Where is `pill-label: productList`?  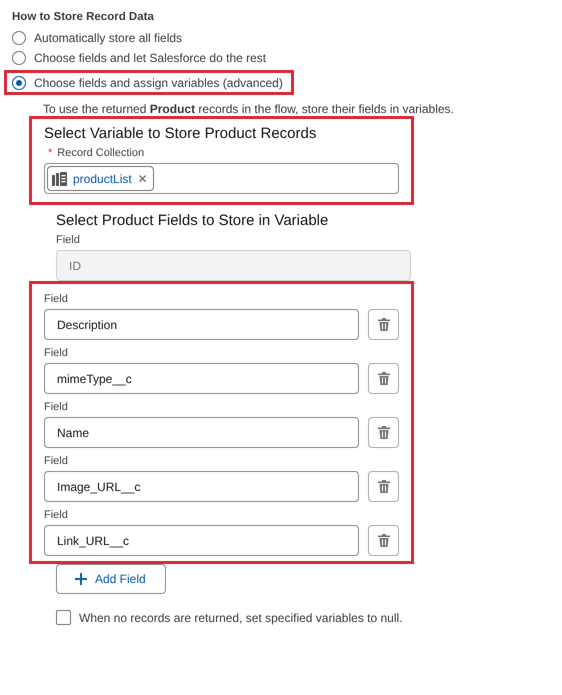
pill-label: productList is located at coordinates (102, 179).